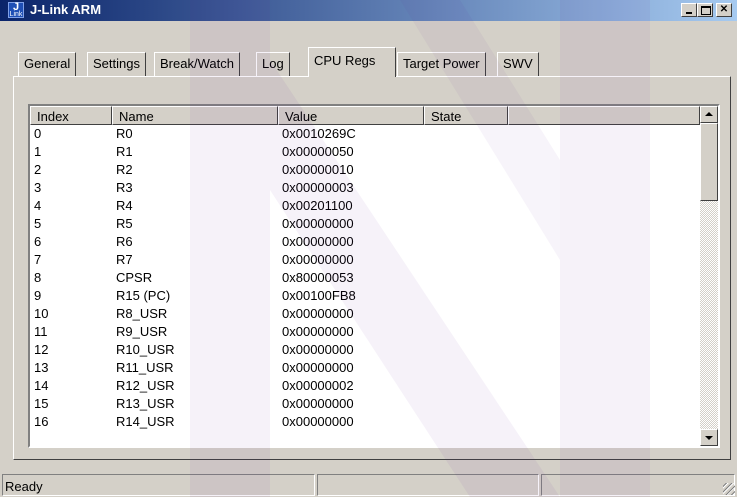 The height and width of the screenshot is (497, 737). Describe the element at coordinates (368, 10) in the screenshot. I see `title-bar: J Link J-Link ARM ✕` at that location.